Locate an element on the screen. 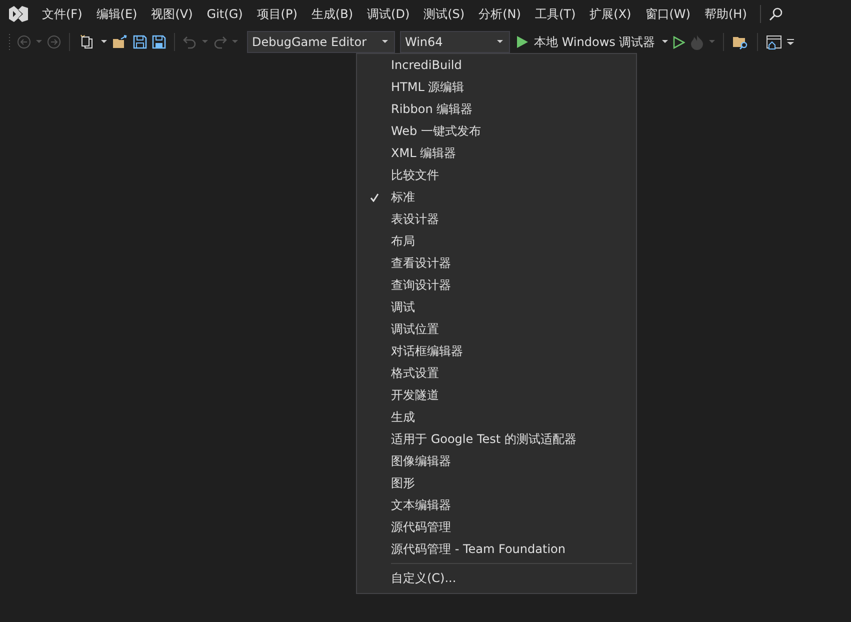 This screenshot has height=622, width=851. menu-item: 适用于 Google Test 的测试适配器 is located at coordinates (496, 439).